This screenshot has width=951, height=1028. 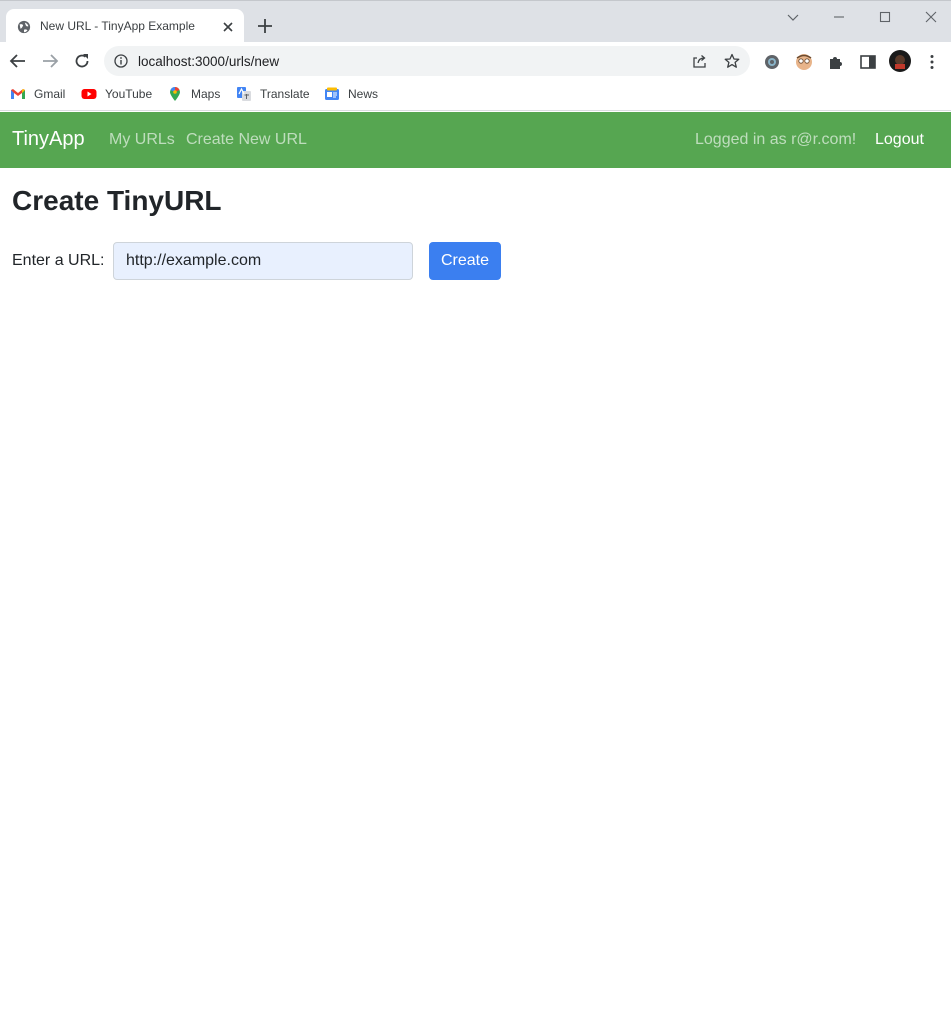 I want to click on forward-arrow-icon, so click(x=50, y=61).